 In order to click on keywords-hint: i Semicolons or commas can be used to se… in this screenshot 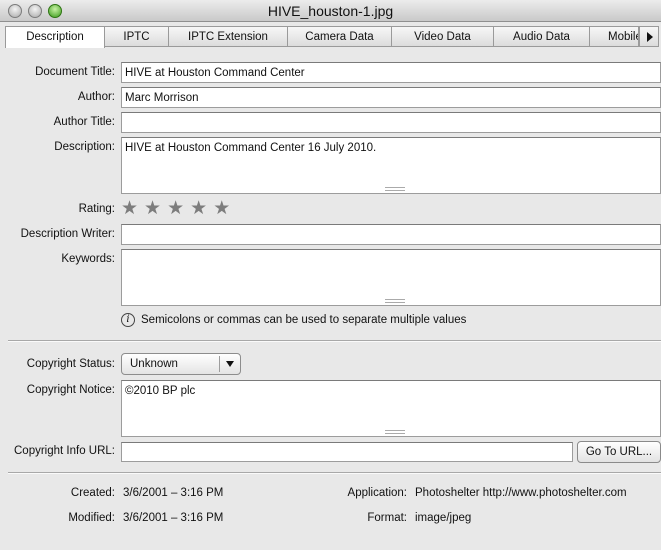, I will do `click(293, 320)`.